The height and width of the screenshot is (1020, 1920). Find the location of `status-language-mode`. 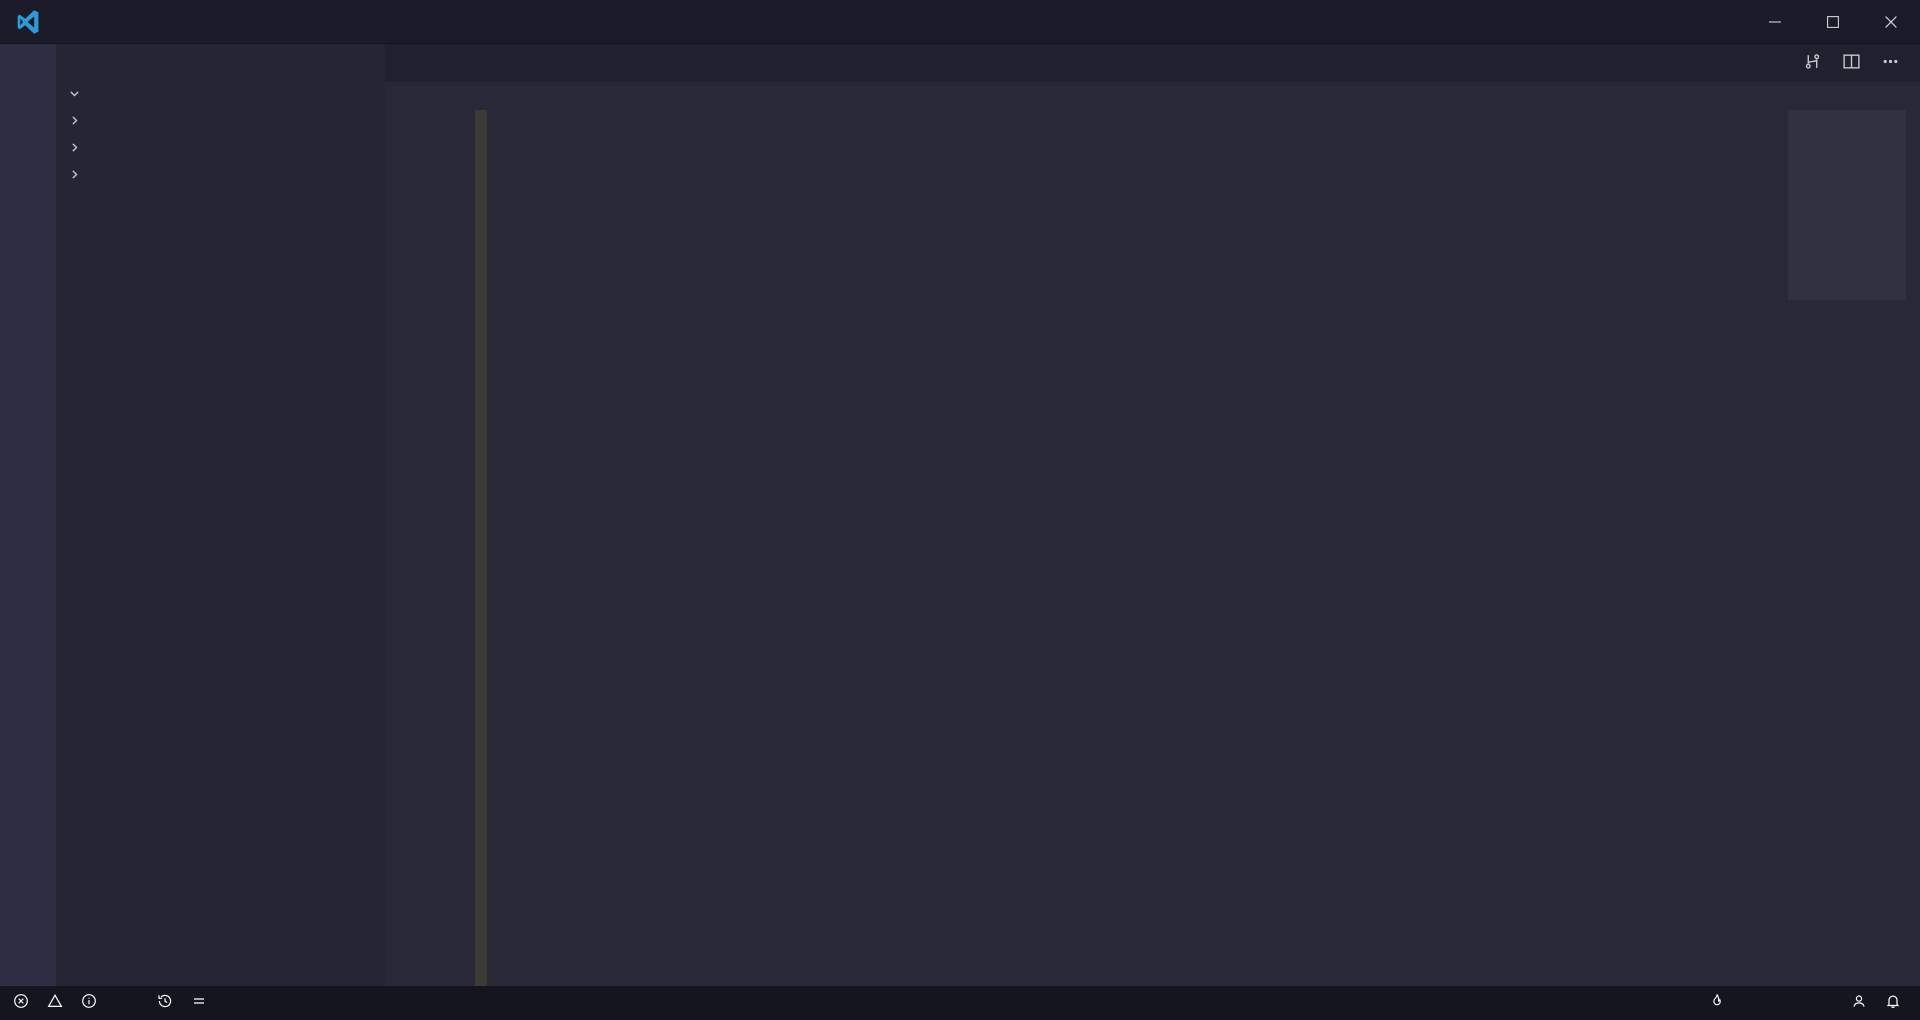

status-language-mode is located at coordinates (1815, 1003).